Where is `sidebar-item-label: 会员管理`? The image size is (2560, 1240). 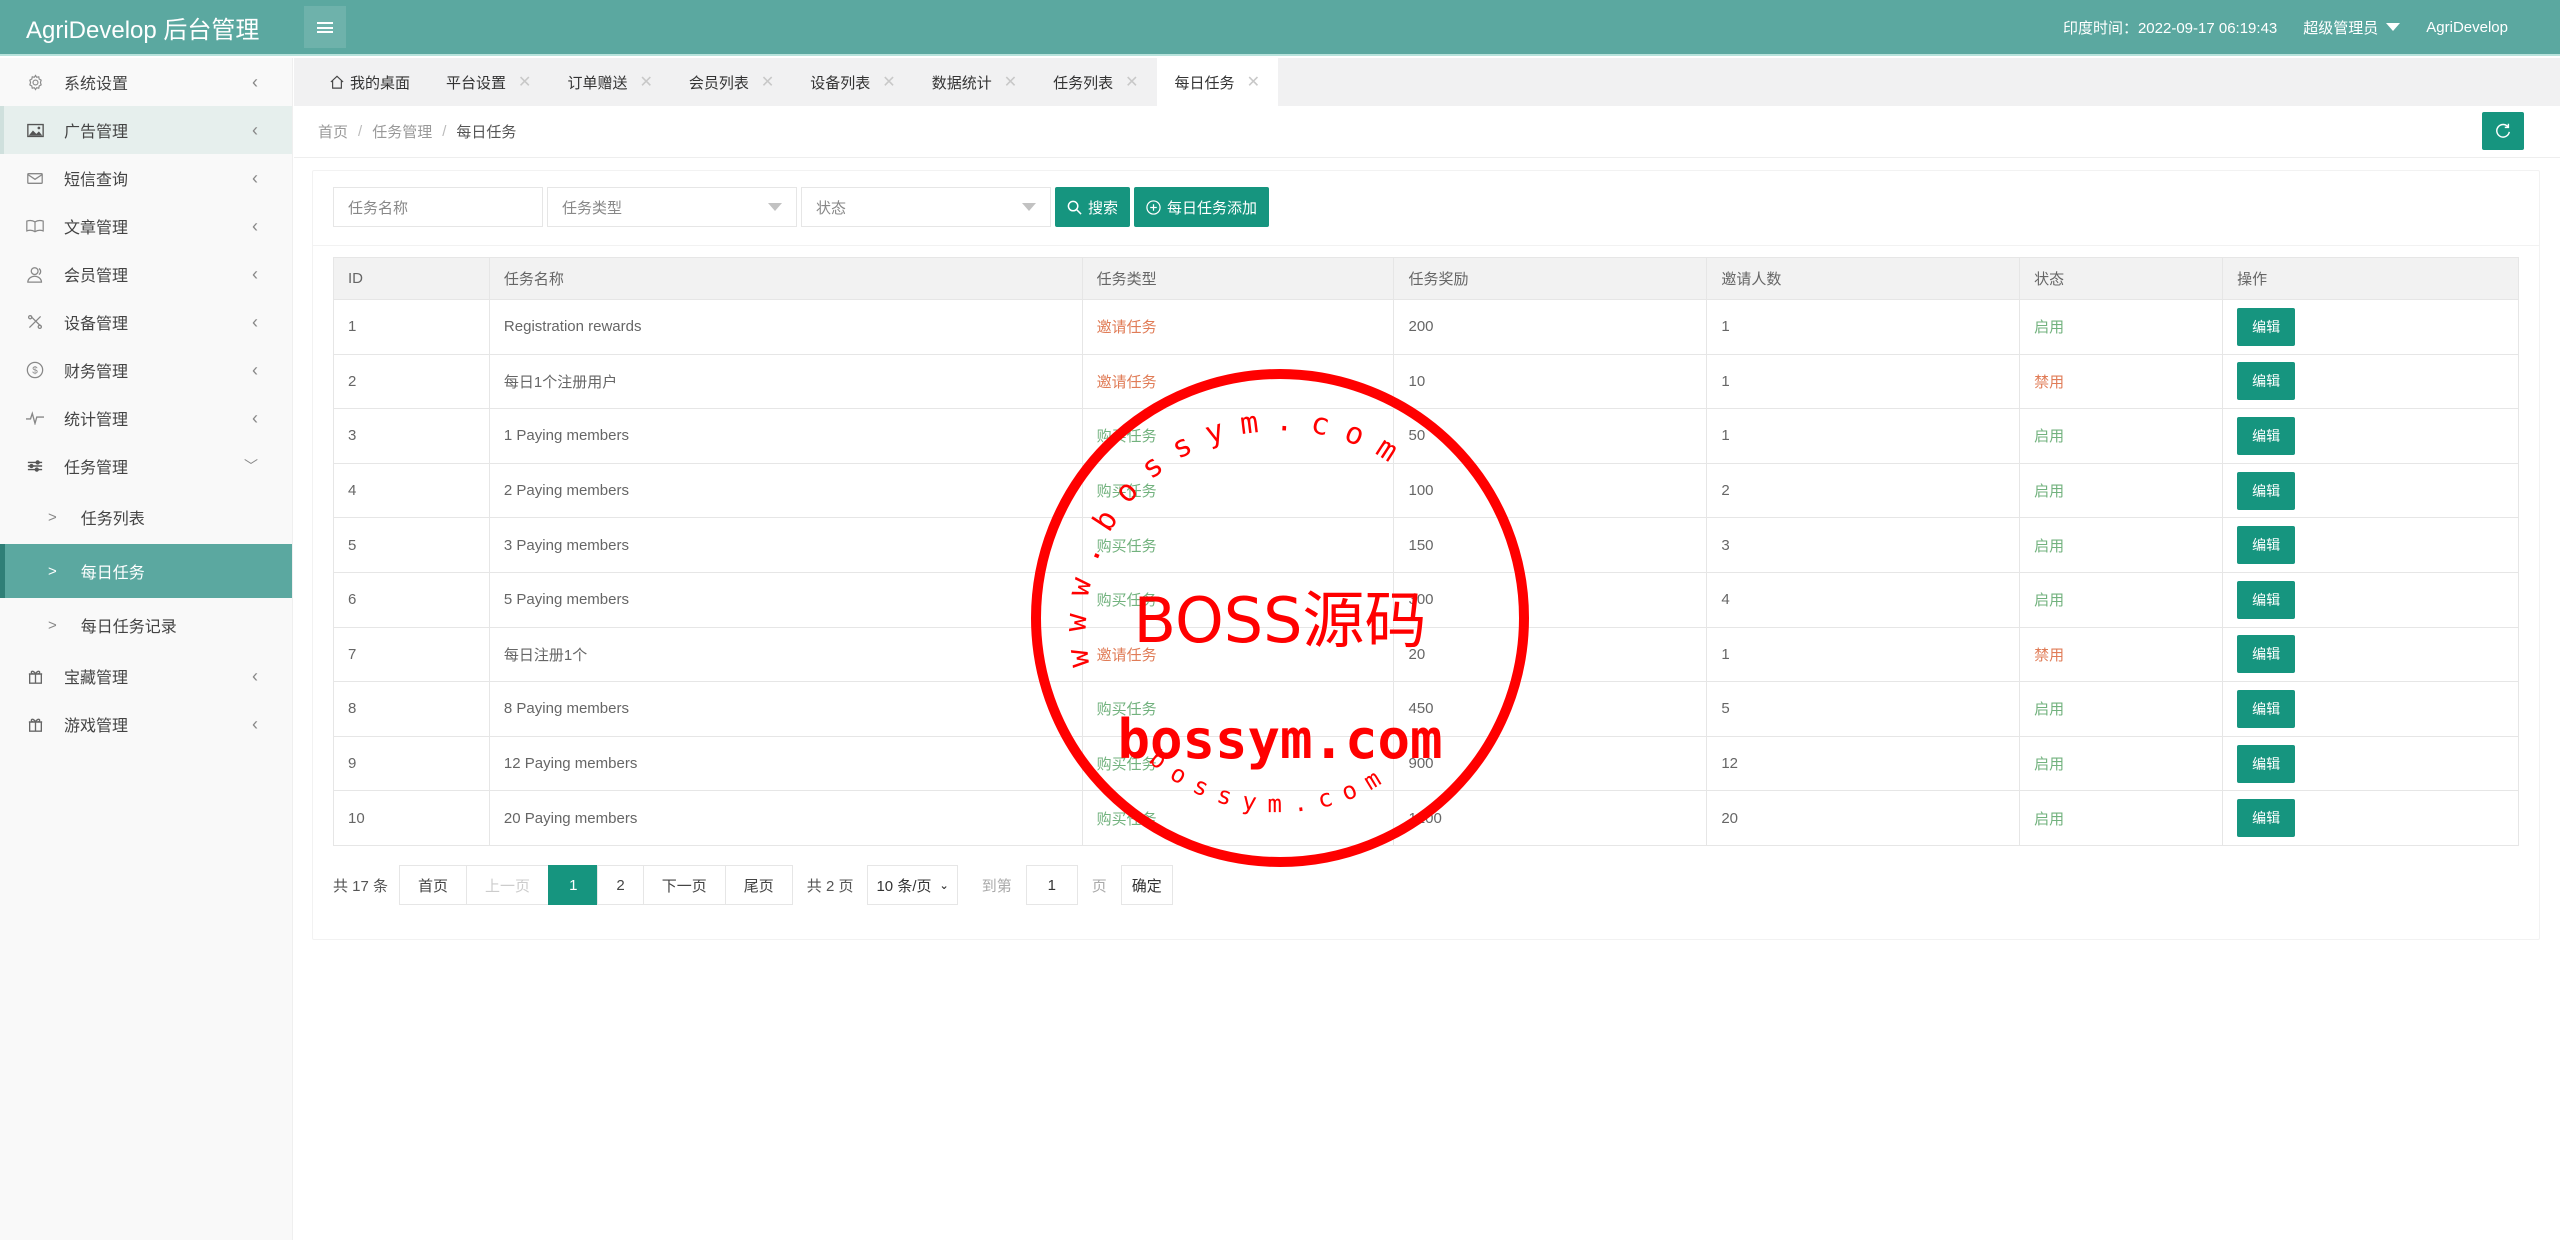
sidebar-item-label: 会员管理 is located at coordinates (96, 276).